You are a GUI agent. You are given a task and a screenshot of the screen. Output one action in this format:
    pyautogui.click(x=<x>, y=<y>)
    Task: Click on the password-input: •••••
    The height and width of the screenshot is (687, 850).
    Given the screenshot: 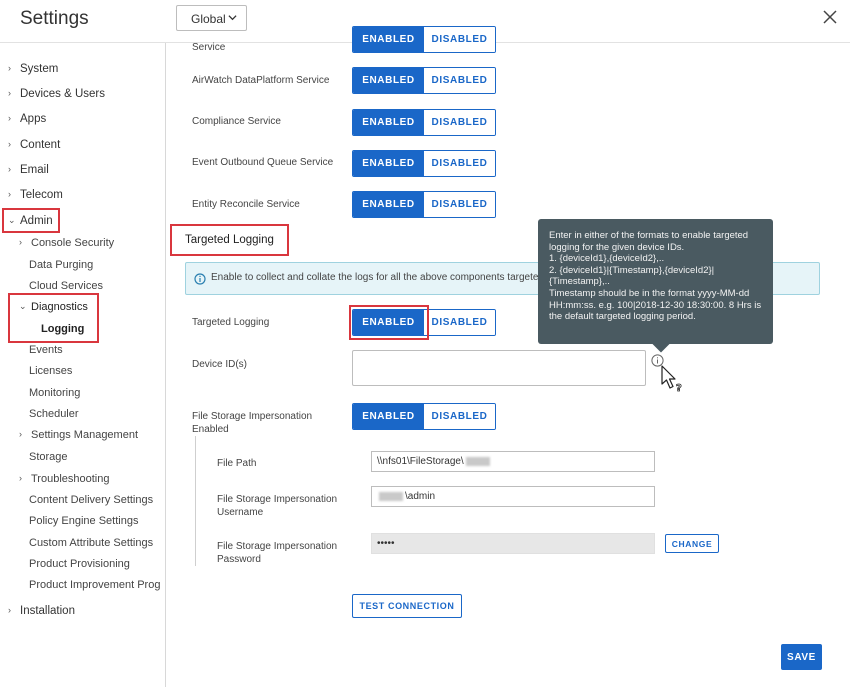 What is the action you would take?
    pyautogui.click(x=513, y=543)
    